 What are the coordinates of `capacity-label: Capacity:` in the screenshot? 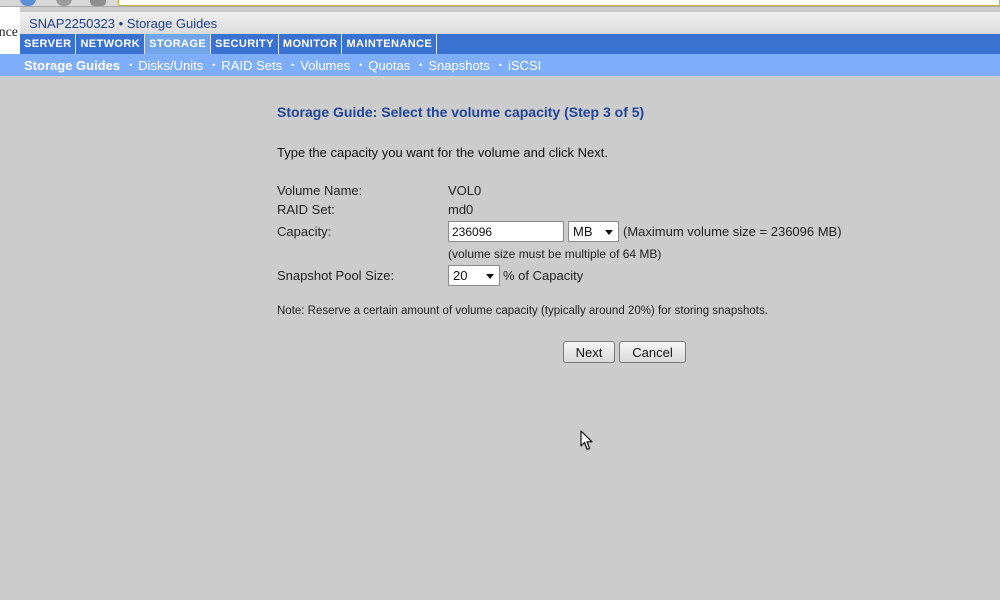 It's located at (304, 231).